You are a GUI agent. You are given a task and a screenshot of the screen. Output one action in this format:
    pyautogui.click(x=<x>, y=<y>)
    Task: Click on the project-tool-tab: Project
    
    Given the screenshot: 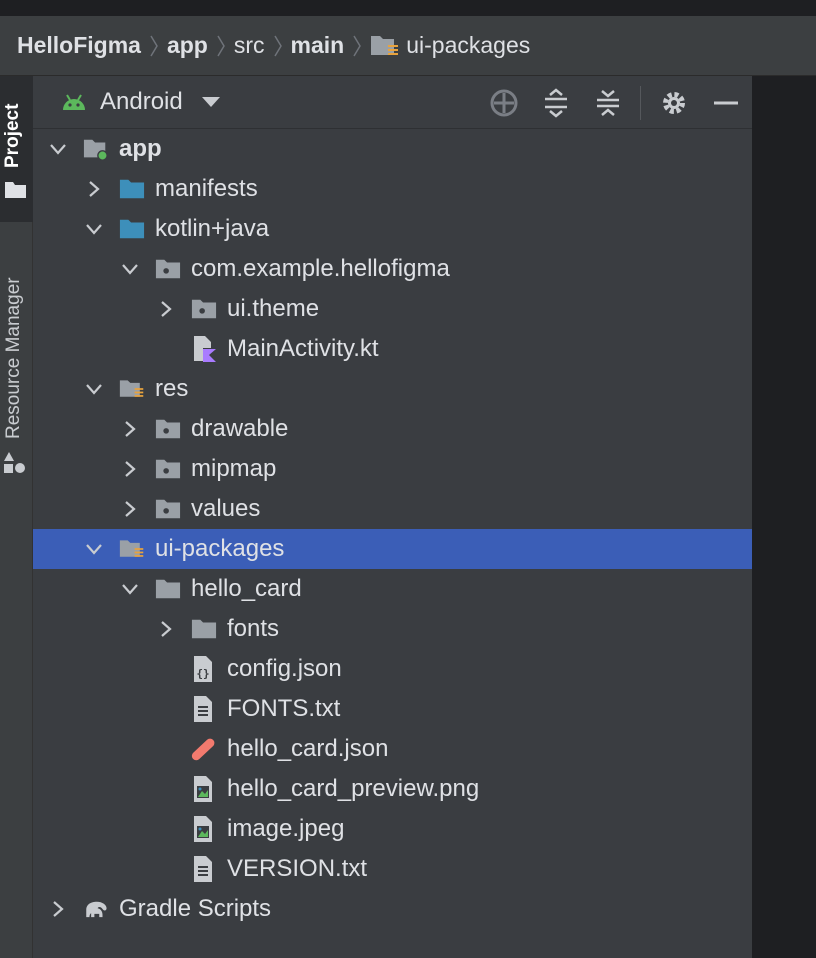 What is the action you would take?
    pyautogui.click(x=16, y=149)
    